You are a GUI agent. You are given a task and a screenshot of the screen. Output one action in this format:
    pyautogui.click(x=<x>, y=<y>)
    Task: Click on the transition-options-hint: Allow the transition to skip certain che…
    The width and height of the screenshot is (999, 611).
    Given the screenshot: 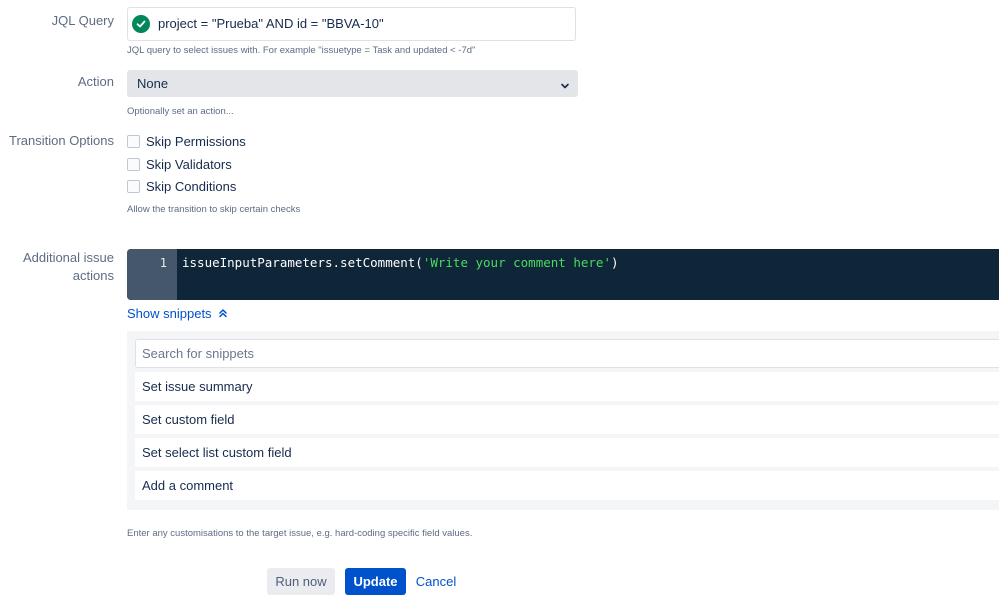 What is the action you would take?
    pyautogui.click(x=214, y=209)
    